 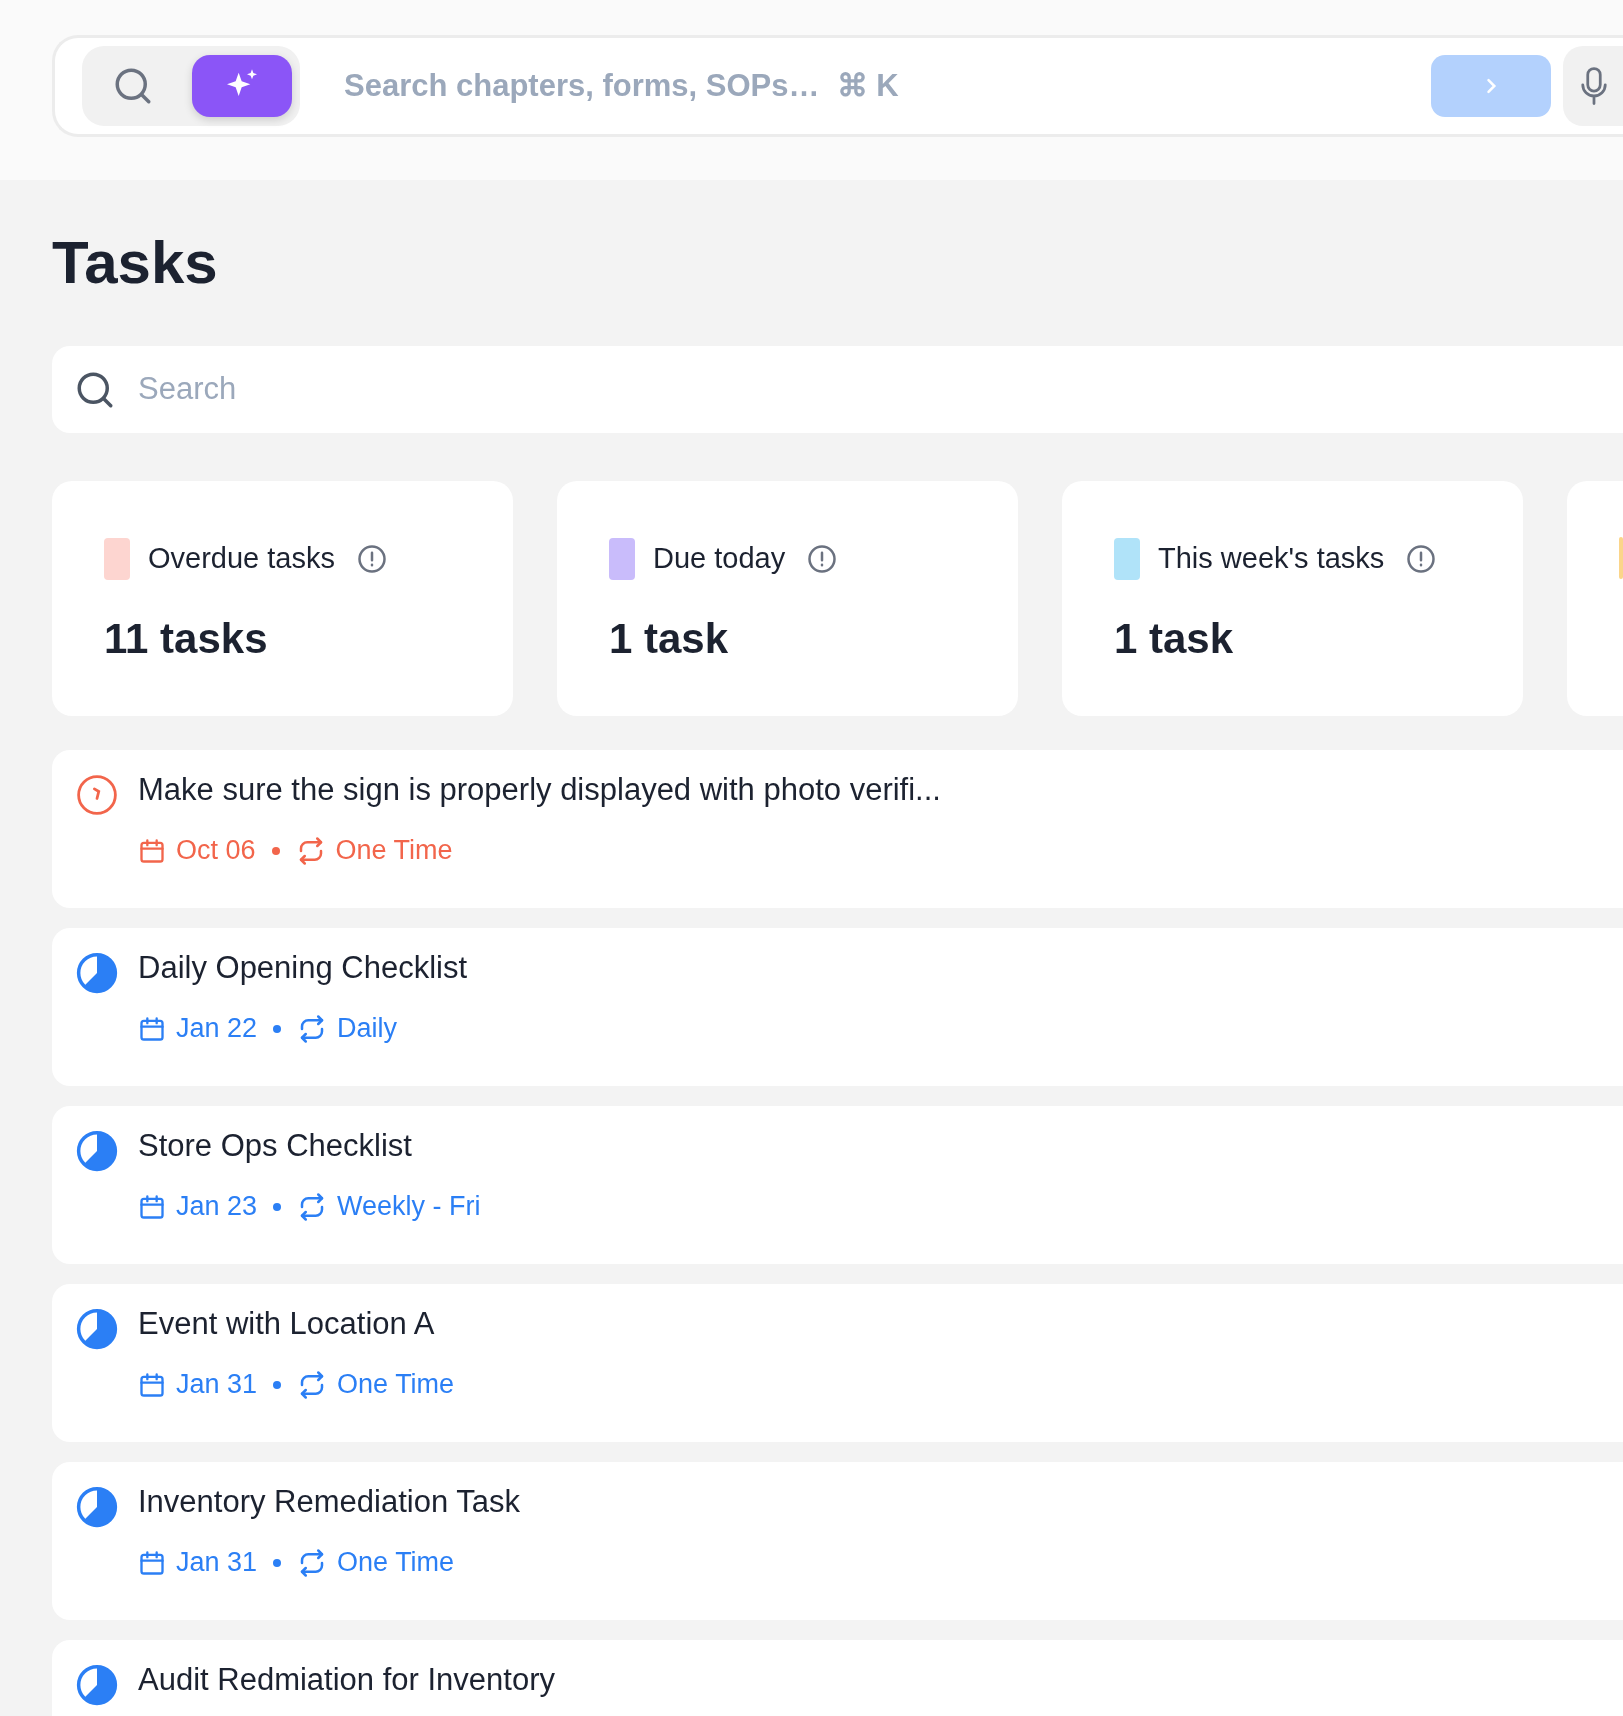 I want to click on microphone-icon, so click(x=1594, y=86).